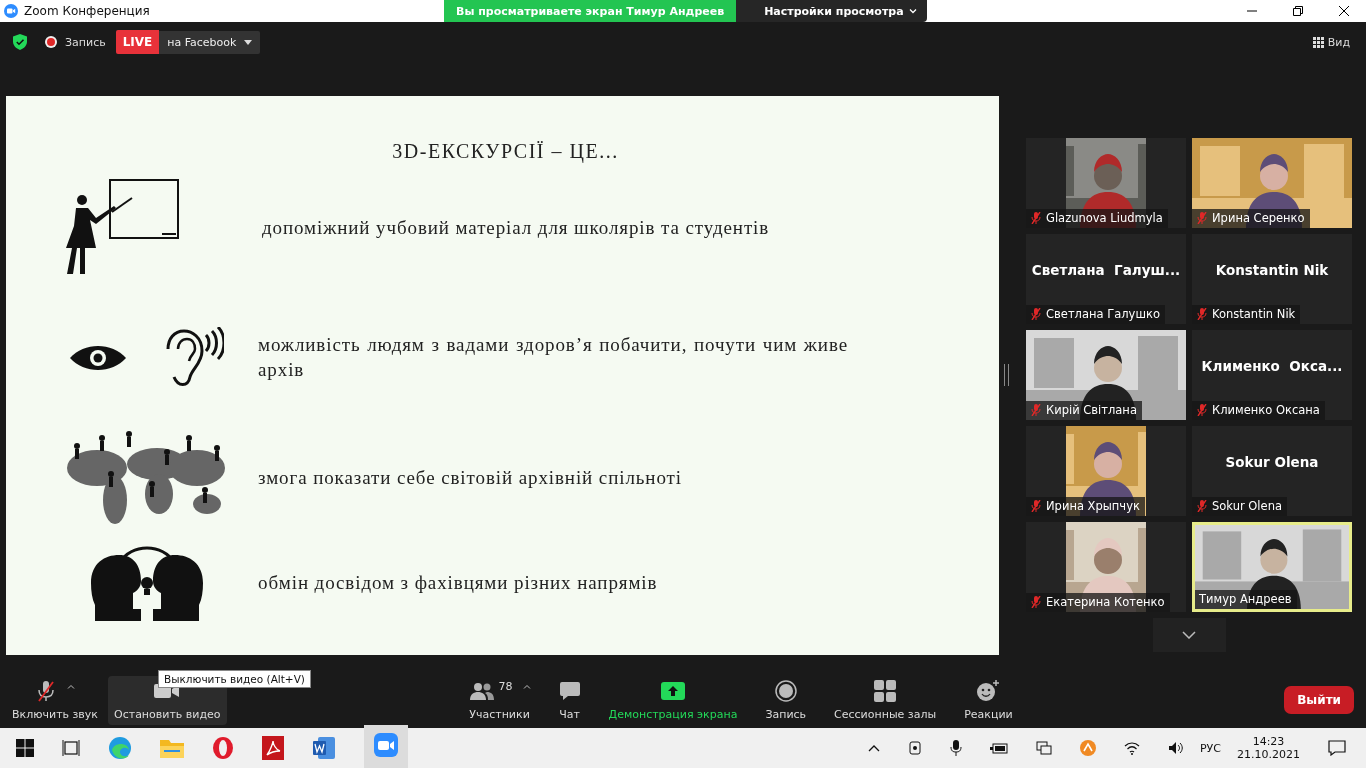  I want to click on recording-icon, so click(51, 42).